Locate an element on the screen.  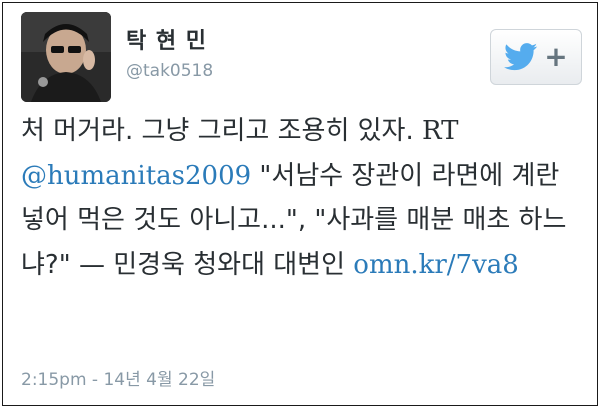
plus-icon: + is located at coordinates (556, 56).